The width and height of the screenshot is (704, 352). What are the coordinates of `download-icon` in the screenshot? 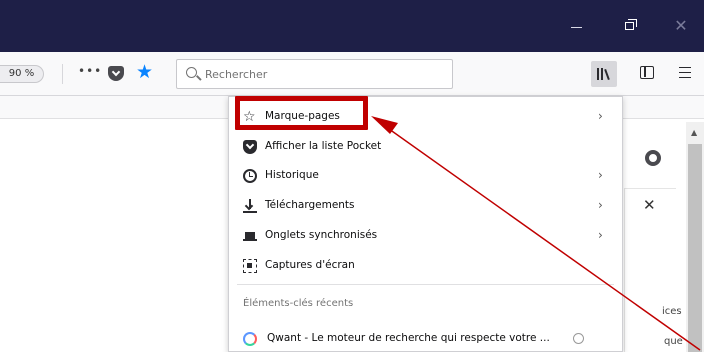 It's located at (250, 206).